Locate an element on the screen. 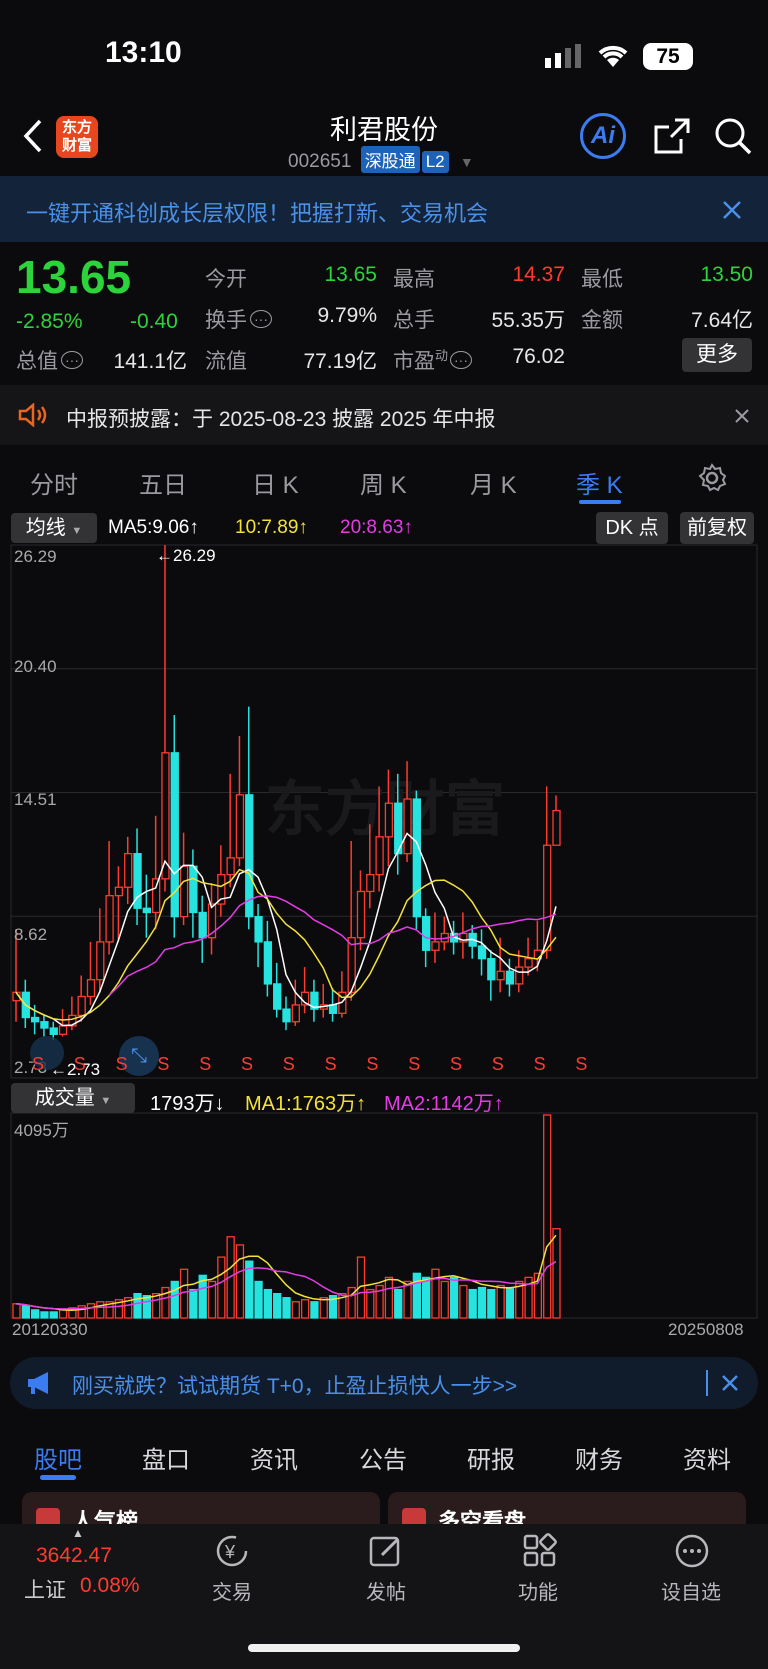  search-icon is located at coordinates (733, 138).